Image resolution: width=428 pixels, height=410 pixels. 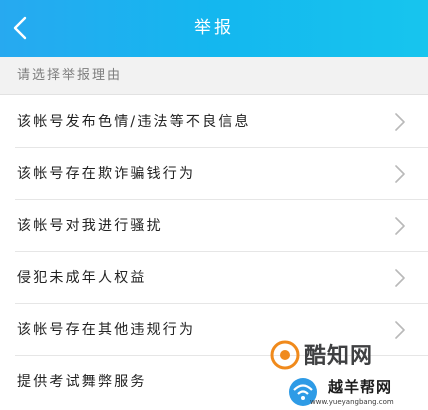 What do you see at coordinates (106, 330) in the screenshot?
I see `reason-label: 该帐号存在其他违规行为` at bounding box center [106, 330].